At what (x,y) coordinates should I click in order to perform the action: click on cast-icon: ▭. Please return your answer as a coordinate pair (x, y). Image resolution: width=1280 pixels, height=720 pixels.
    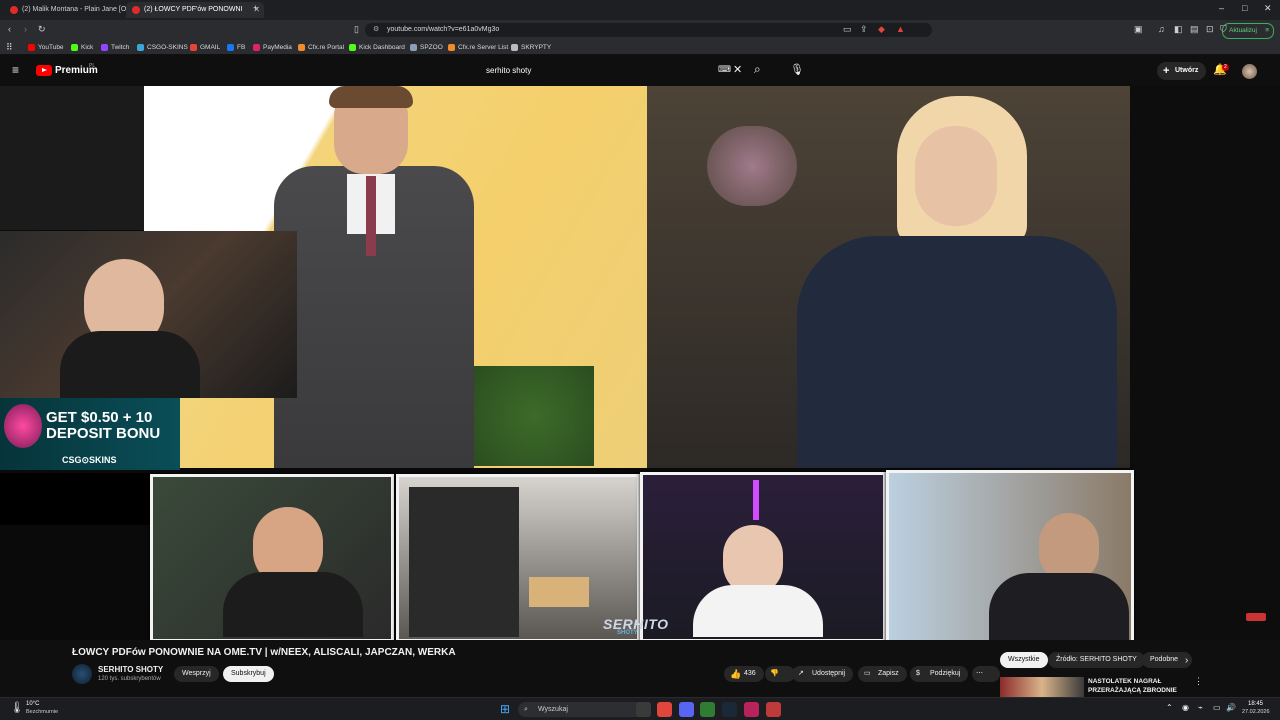
    Looking at the image, I should click on (847, 29).